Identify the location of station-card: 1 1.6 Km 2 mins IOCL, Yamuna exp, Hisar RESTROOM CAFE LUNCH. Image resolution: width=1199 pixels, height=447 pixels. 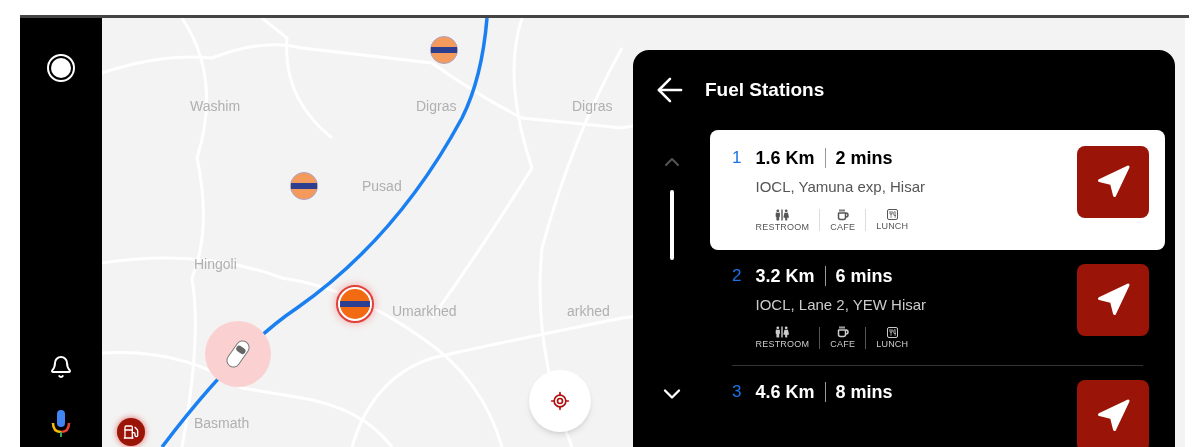
(937, 190).